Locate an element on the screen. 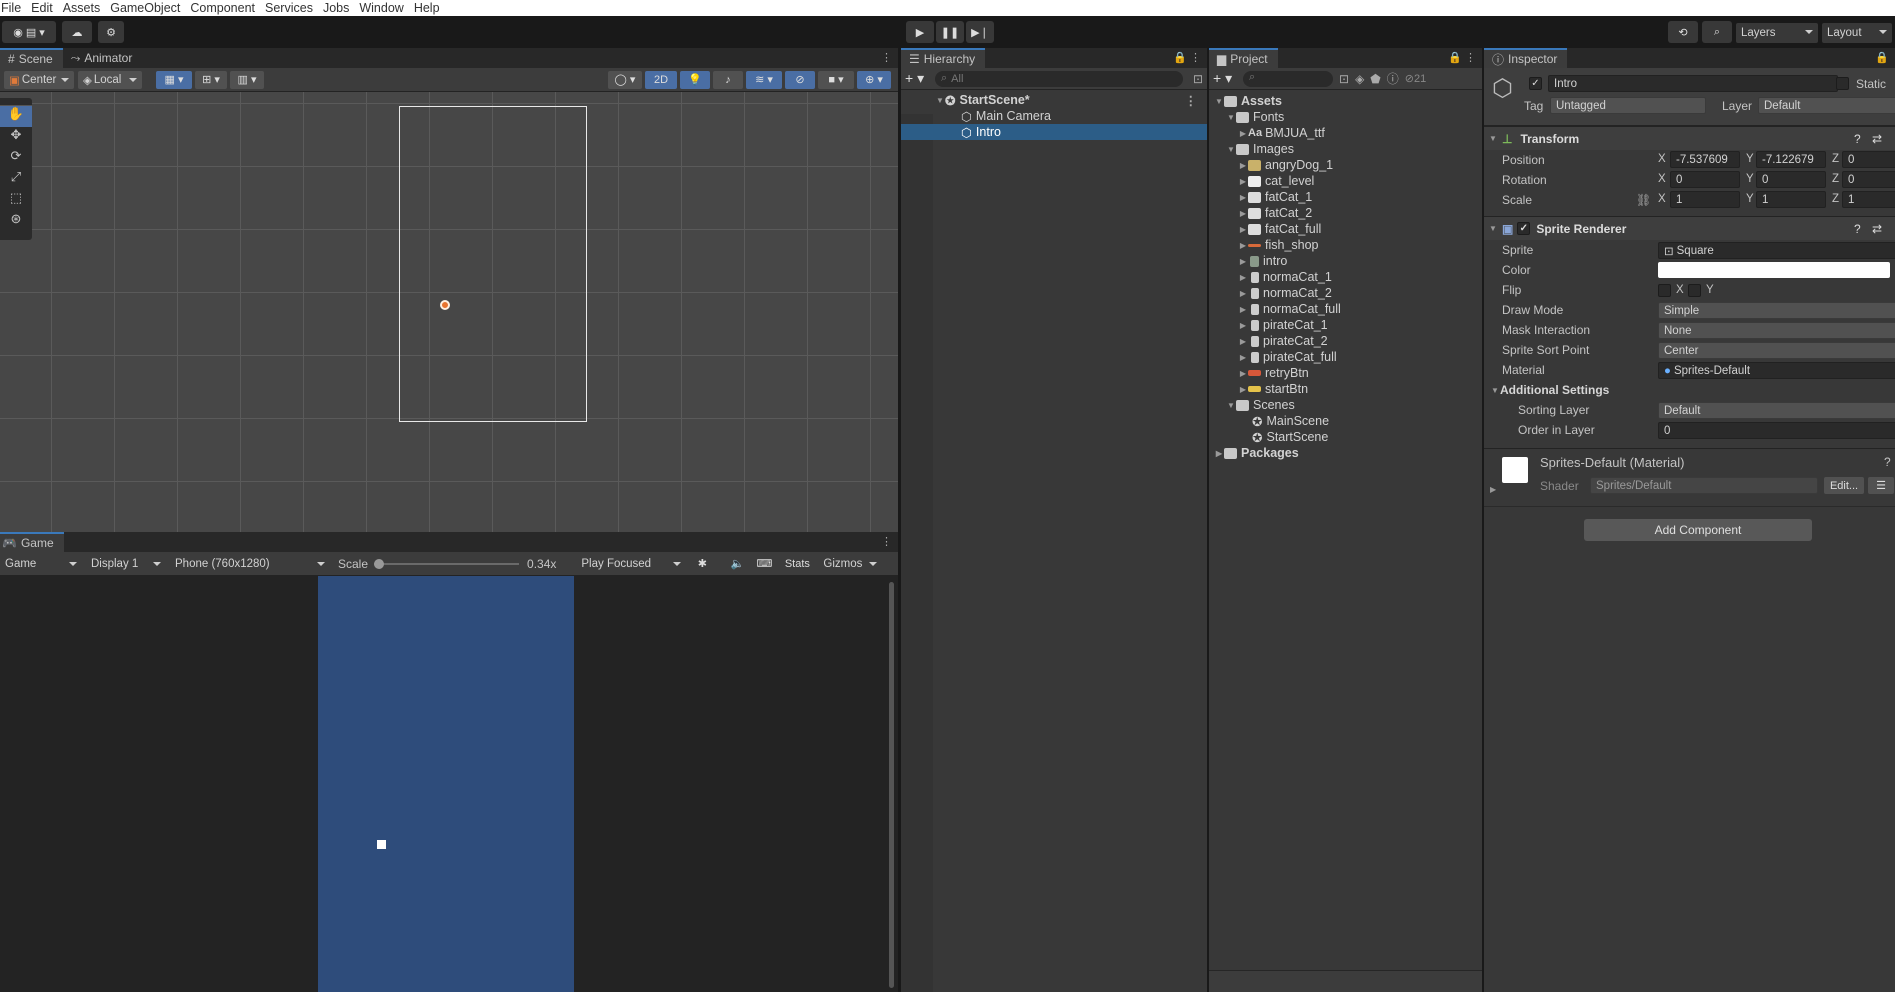  tree-image-item: ▶ fatCat_1 is located at coordinates (1345, 197).